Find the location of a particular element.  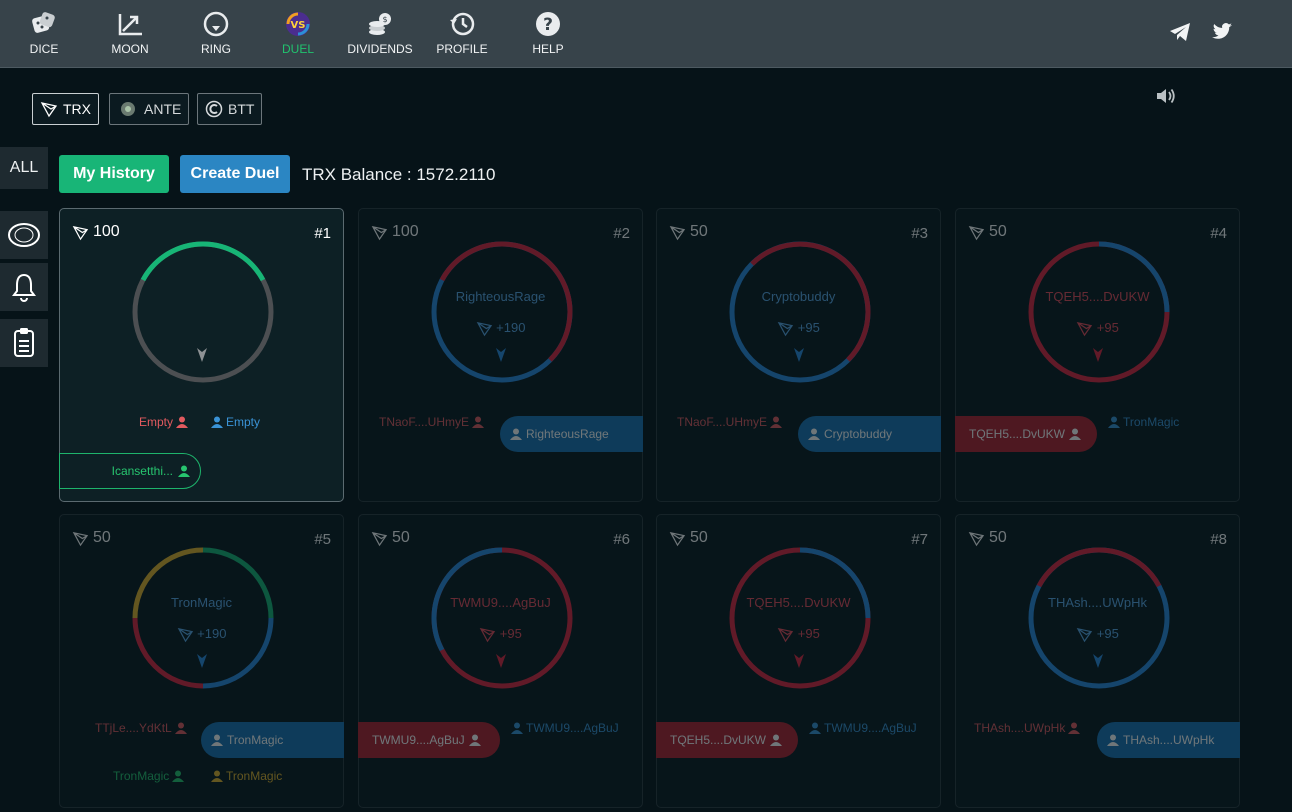

support-button is located at coordinates (24, 235).